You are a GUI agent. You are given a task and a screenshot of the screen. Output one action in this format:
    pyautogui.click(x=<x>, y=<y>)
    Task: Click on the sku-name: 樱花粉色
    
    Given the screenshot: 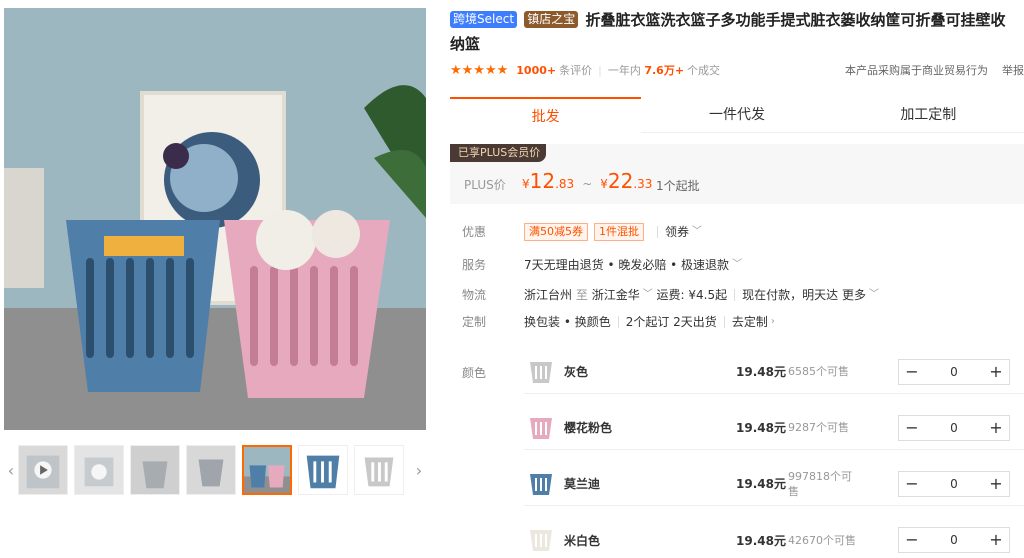 What is the action you would take?
    pyautogui.click(x=588, y=428)
    